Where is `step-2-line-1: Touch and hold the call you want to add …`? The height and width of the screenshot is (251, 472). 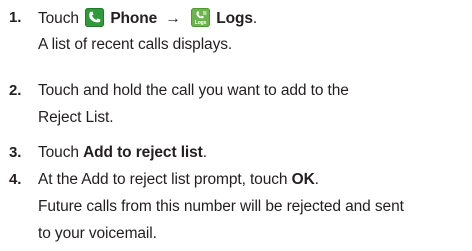 step-2-line-1: Touch and hold the call you want to add … is located at coordinates (193, 90).